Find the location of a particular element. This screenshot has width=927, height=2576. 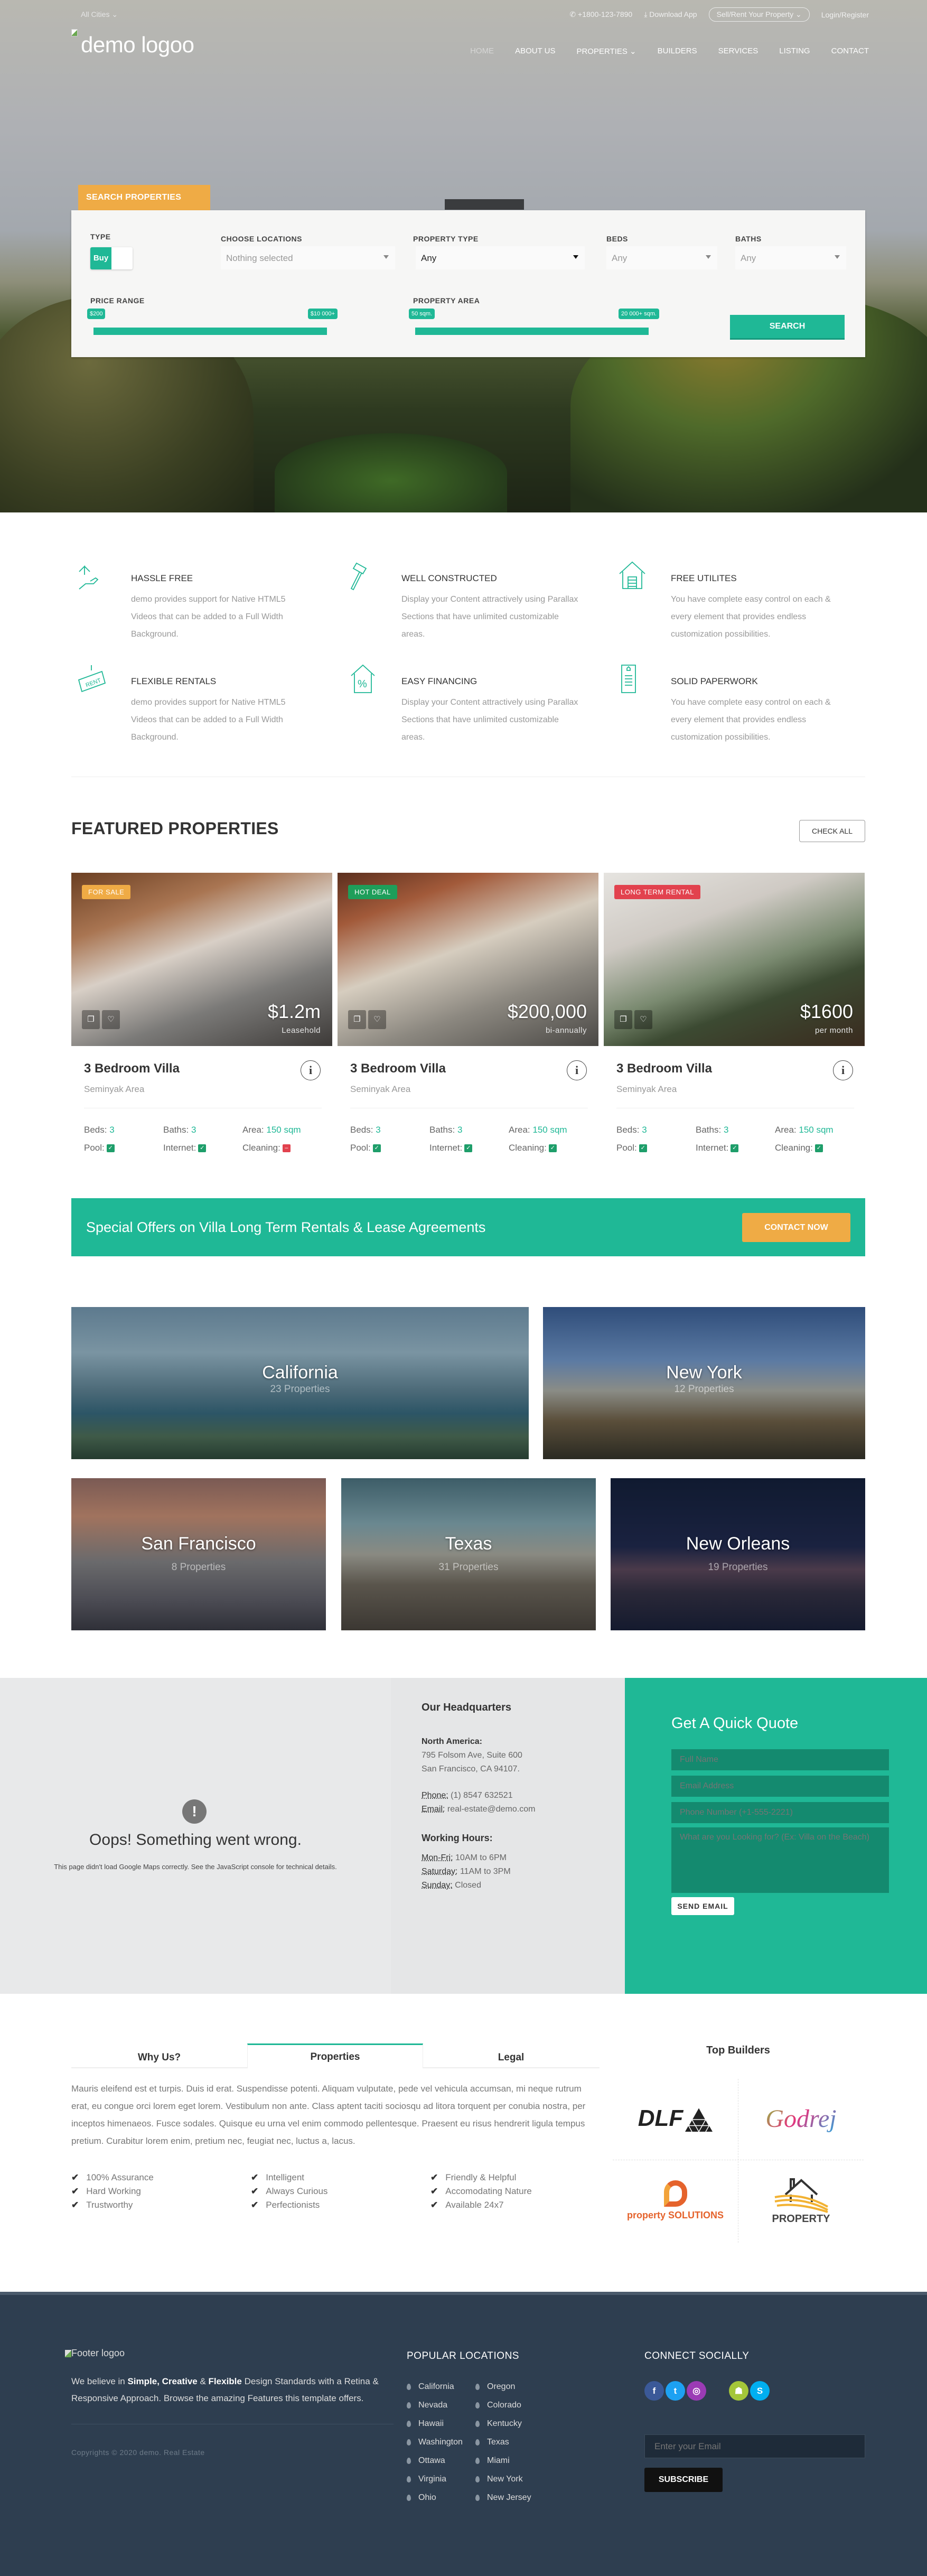

phone-input is located at coordinates (780, 1812).